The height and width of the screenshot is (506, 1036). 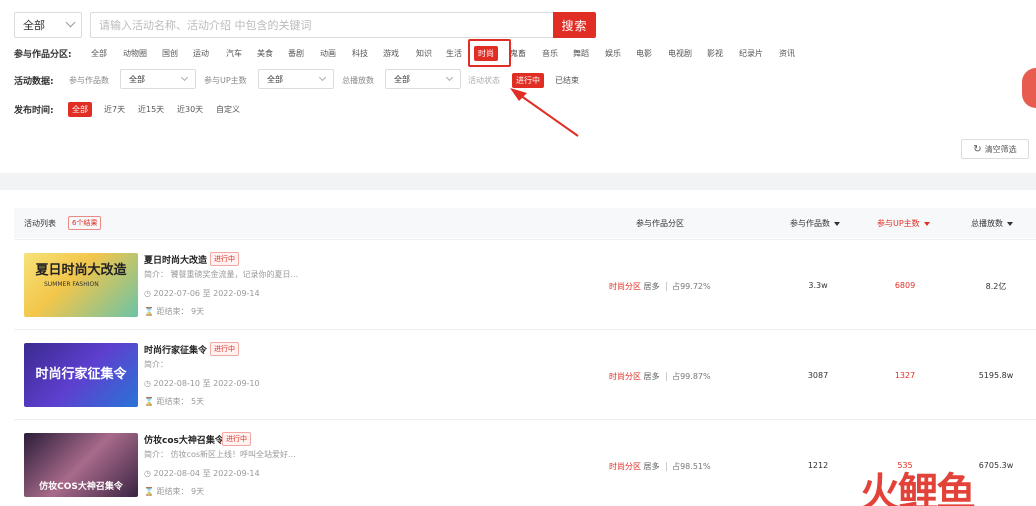 What do you see at coordinates (296, 79) in the screenshot?
I see `up-filter-select: 全部` at bounding box center [296, 79].